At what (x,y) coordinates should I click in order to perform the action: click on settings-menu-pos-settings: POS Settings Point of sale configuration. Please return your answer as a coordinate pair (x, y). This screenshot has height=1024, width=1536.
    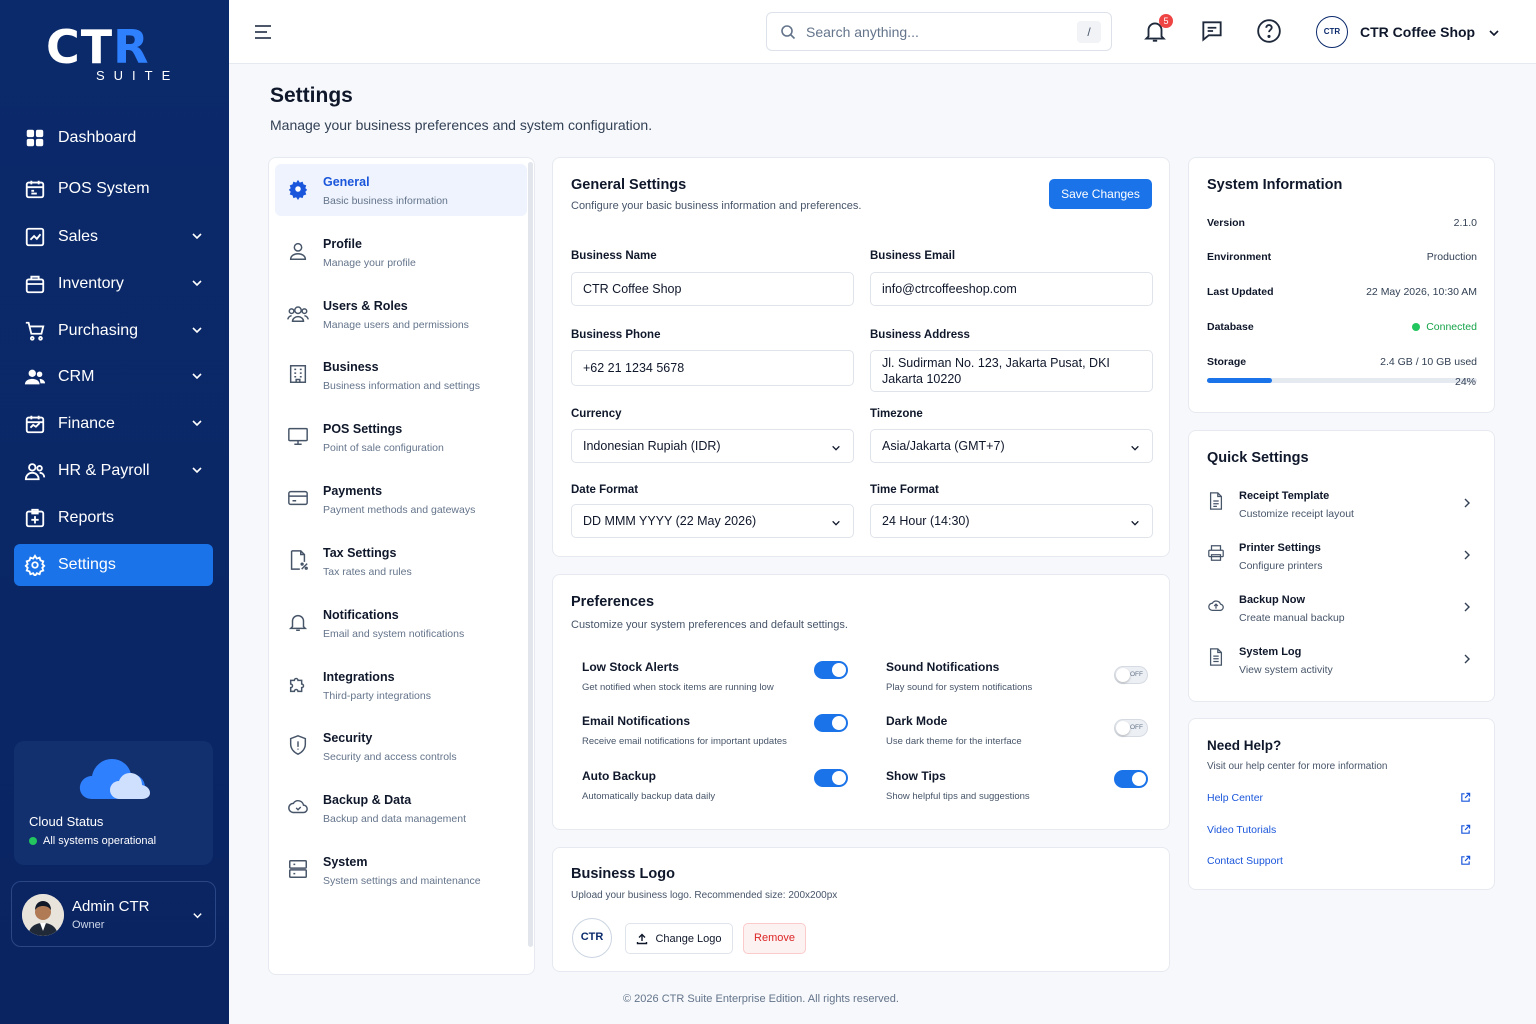
    Looking at the image, I should click on (401, 437).